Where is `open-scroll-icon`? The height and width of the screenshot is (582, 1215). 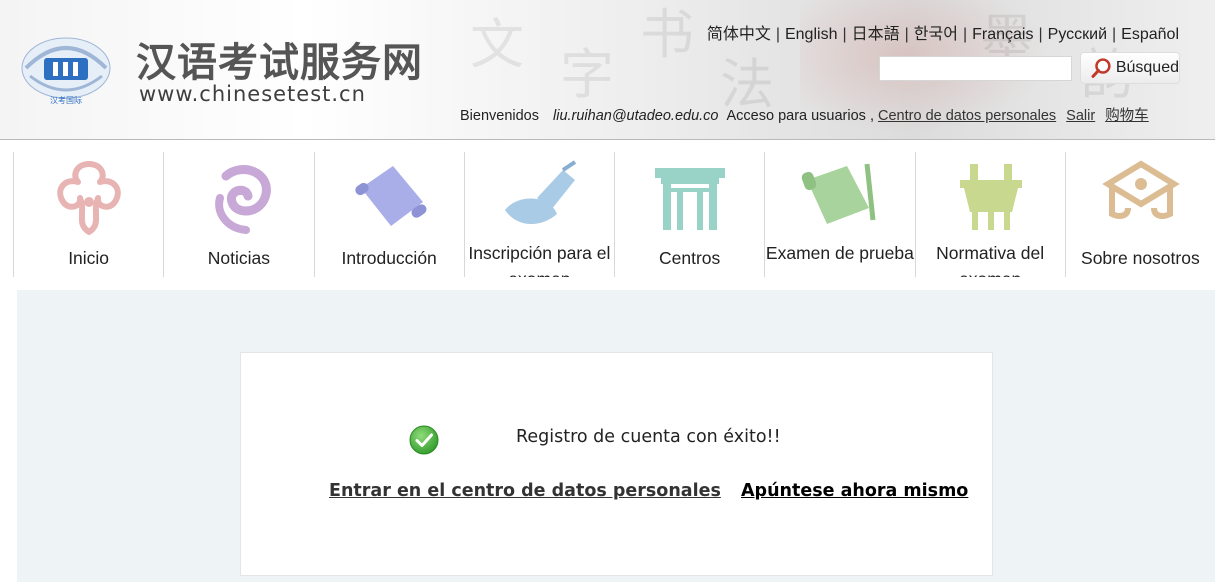 open-scroll-icon is located at coordinates (838, 193).